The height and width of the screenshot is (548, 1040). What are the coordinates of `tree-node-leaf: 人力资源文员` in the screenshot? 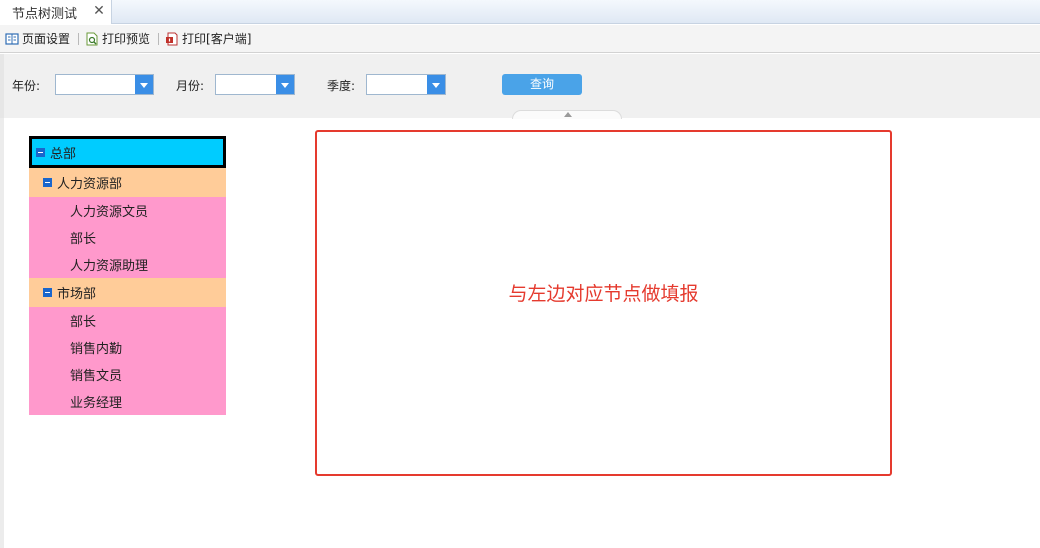 It's located at (127, 210).